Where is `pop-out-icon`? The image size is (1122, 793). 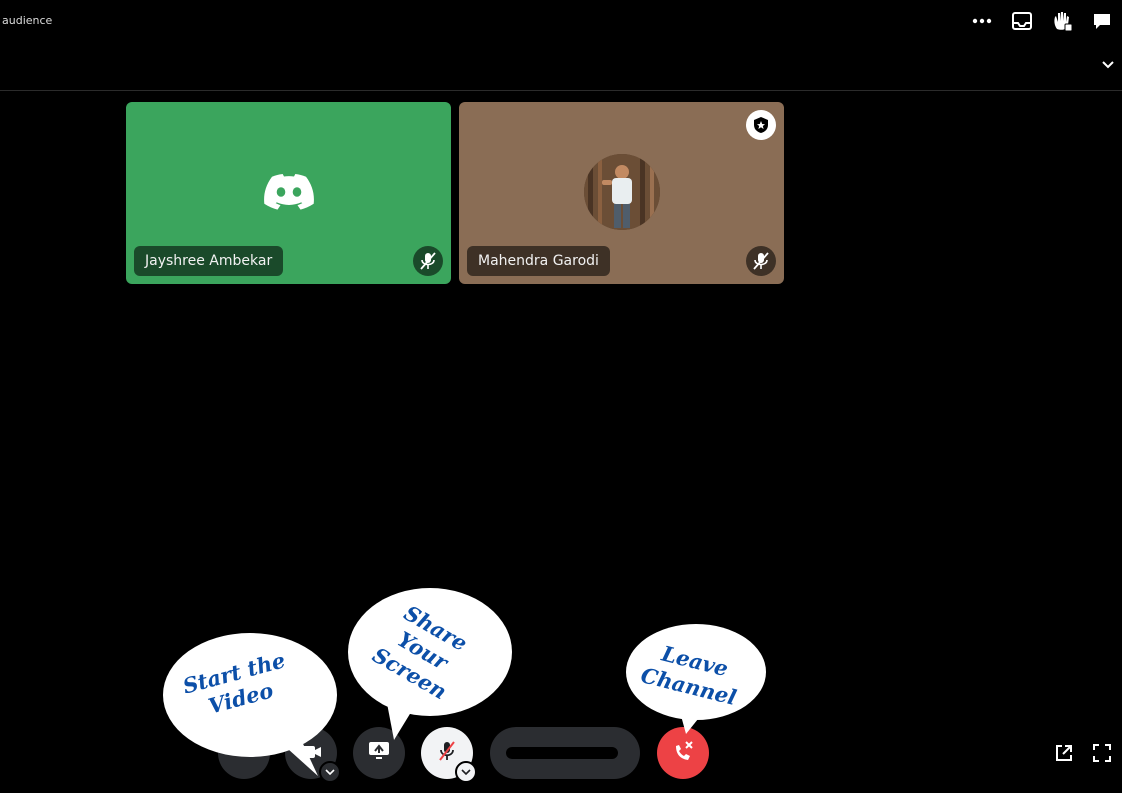
pop-out-icon is located at coordinates (1064, 753).